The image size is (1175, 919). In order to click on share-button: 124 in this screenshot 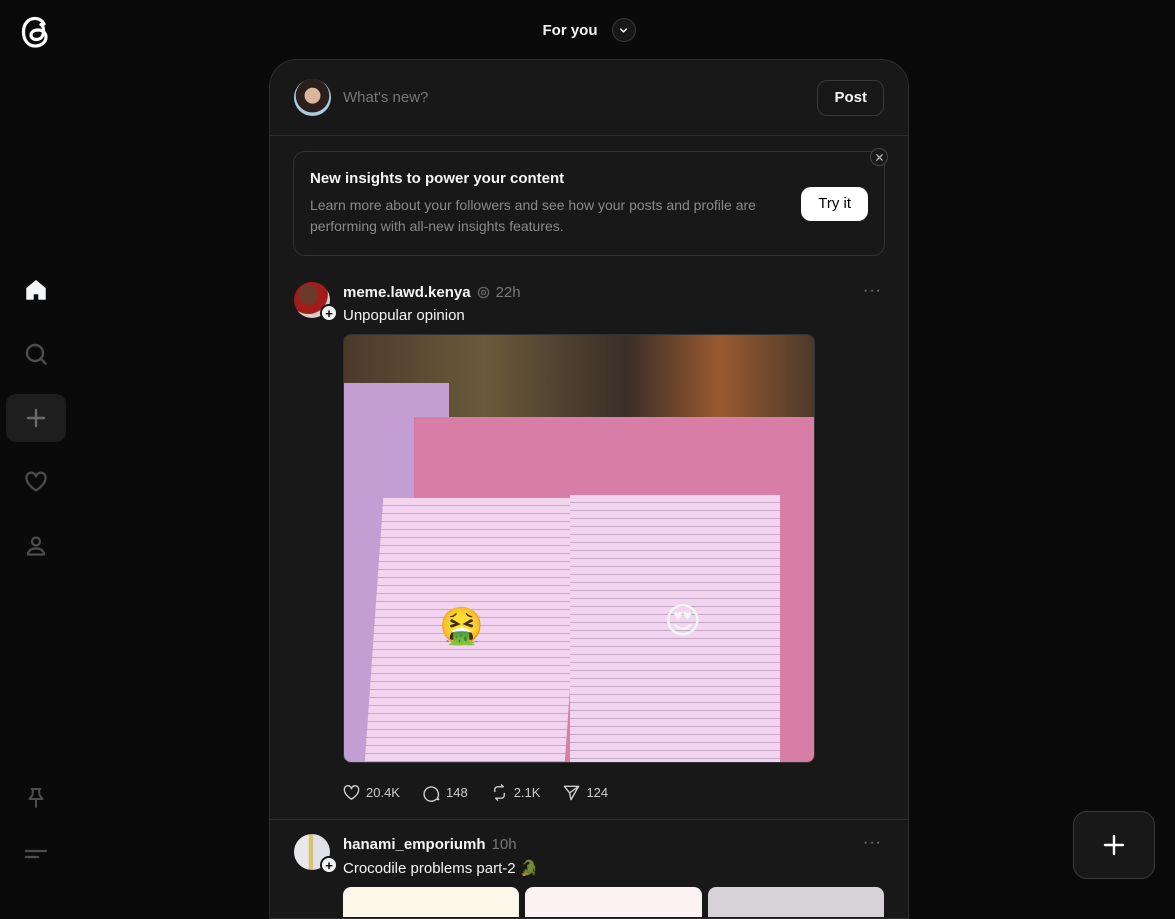, I will do `click(585, 792)`.